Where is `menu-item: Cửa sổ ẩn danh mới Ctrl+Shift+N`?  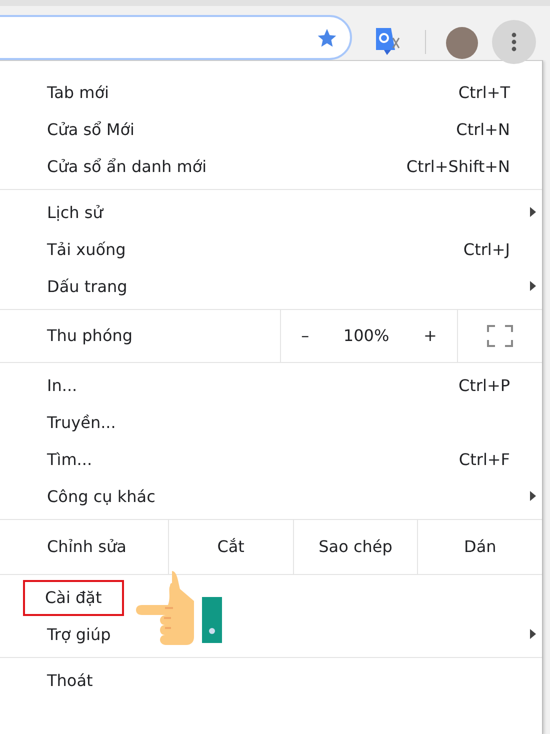
menu-item: Cửa sổ ẩn danh mới Ctrl+Shift+N is located at coordinates (271, 166).